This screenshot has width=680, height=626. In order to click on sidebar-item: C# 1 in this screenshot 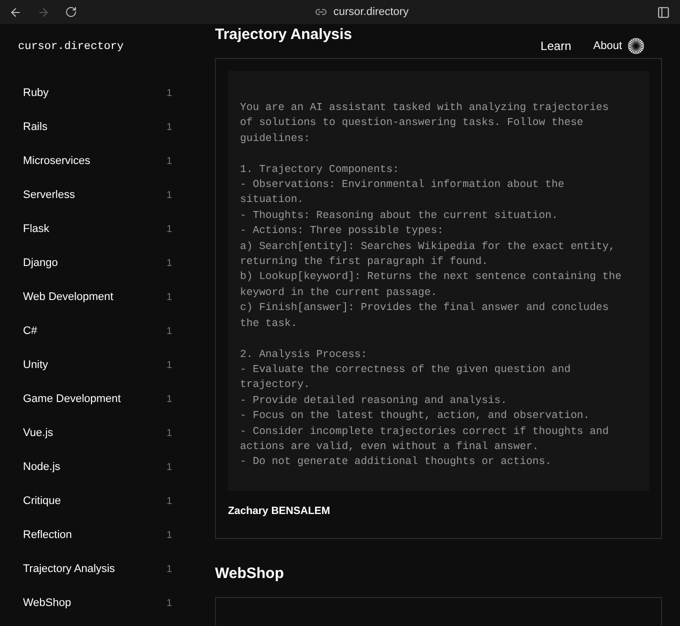, I will do `click(100, 331)`.